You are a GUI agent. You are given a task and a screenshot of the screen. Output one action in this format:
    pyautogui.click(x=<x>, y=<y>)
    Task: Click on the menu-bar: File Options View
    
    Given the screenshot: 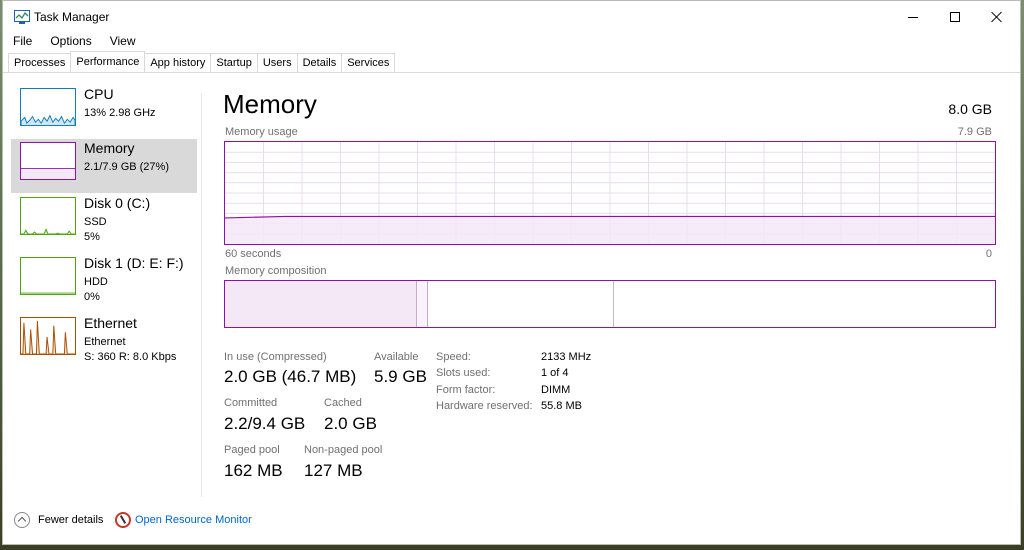 What is the action you would take?
    pyautogui.click(x=73, y=42)
    